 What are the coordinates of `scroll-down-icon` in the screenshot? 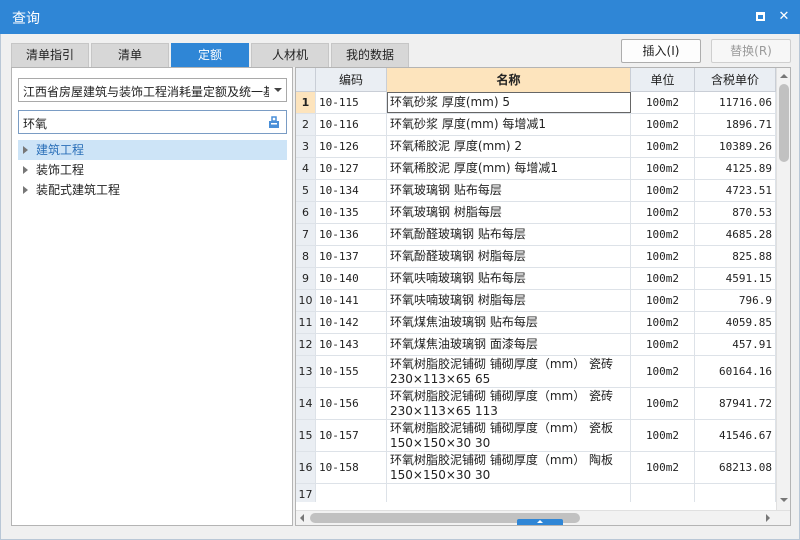 It's located at (784, 500).